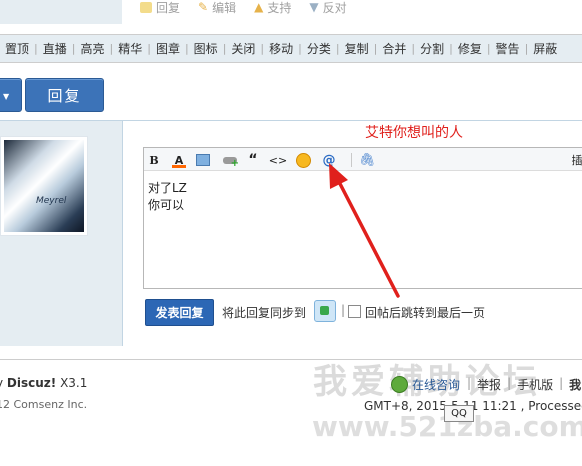  I want to click on powered-by: y Discuz! X3.1, so click(43, 383).